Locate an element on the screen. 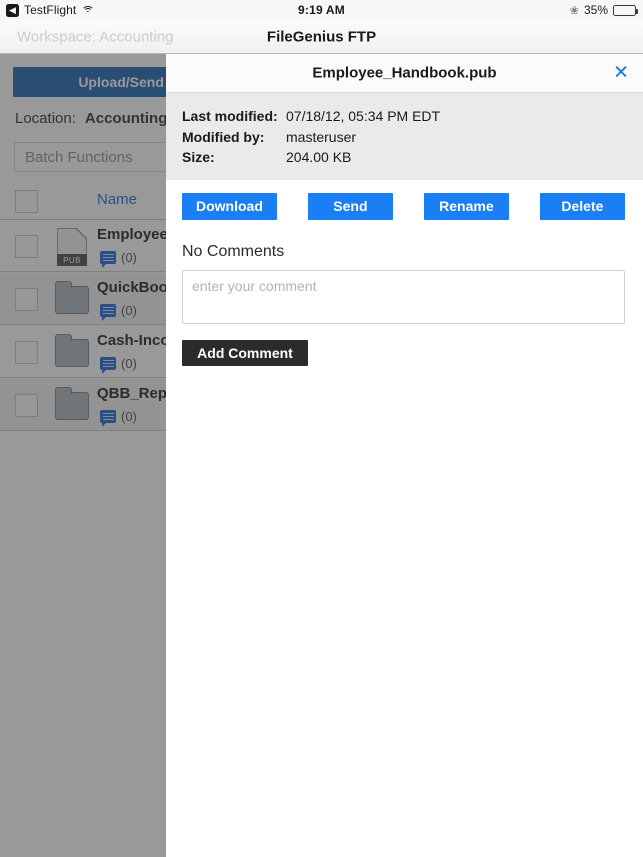  app-title: FileGenius FTP is located at coordinates (321, 36).